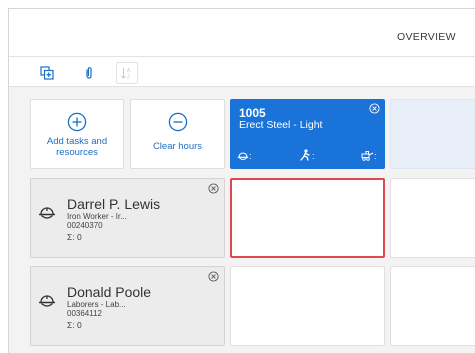 The height and width of the screenshot is (353, 475). Describe the element at coordinates (432, 134) in the screenshot. I see `task-column-empty` at that location.